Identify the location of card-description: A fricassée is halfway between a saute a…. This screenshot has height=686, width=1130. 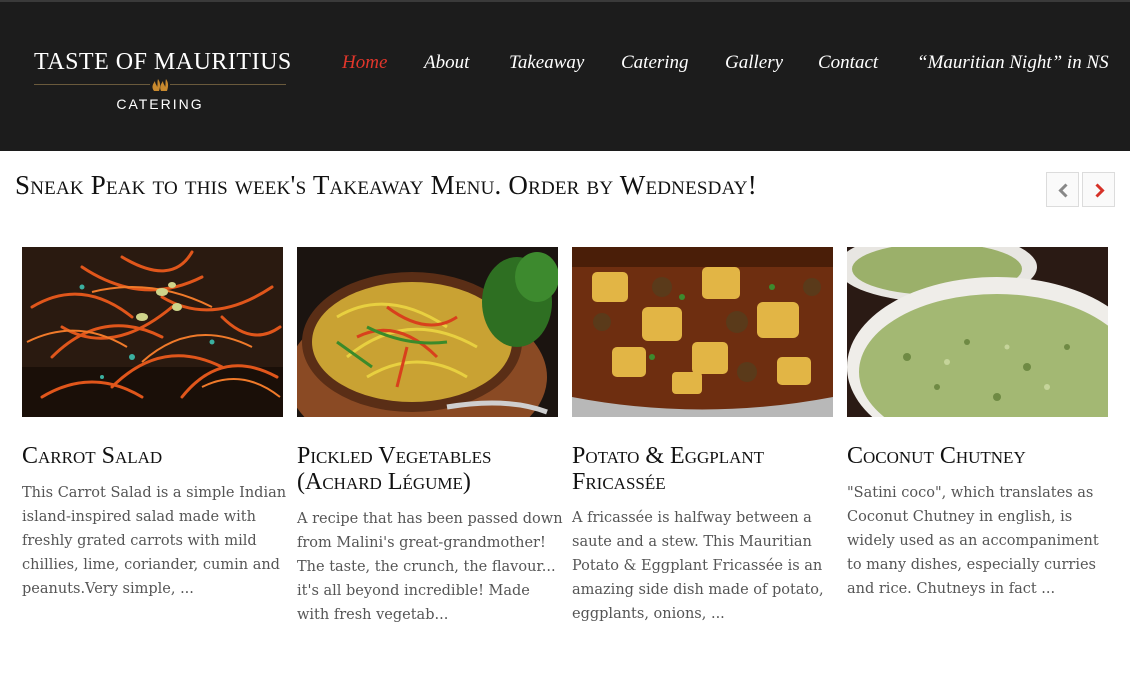
(698, 566).